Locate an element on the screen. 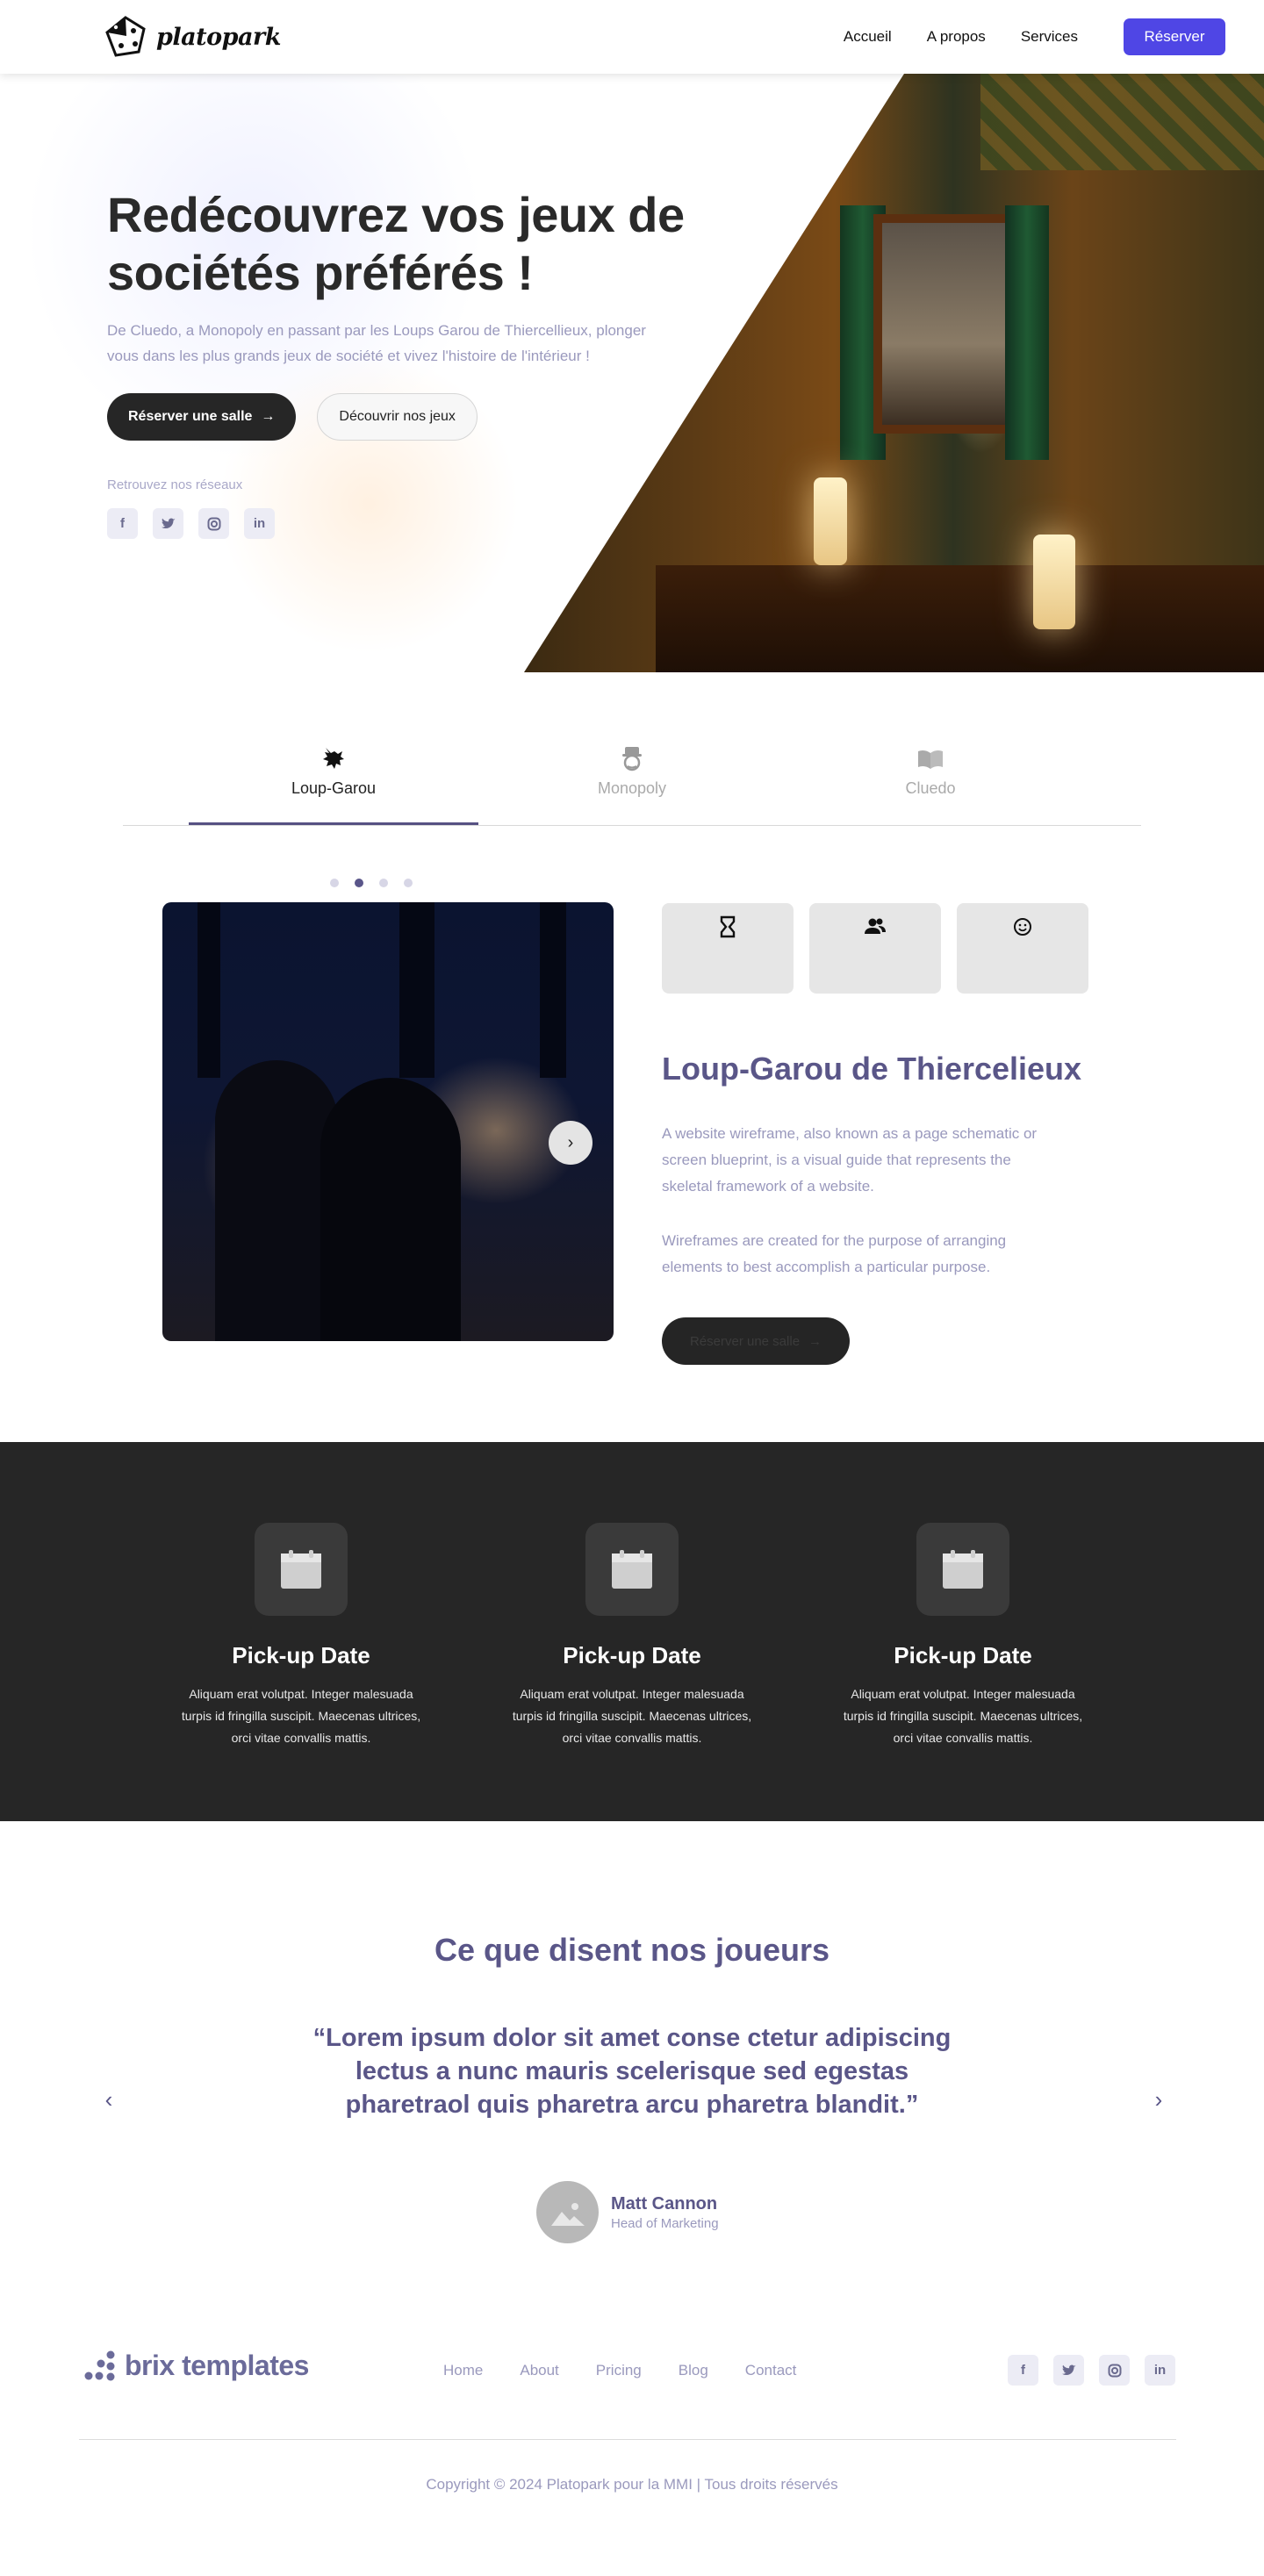  brand-logo: platopark is located at coordinates (192, 37).